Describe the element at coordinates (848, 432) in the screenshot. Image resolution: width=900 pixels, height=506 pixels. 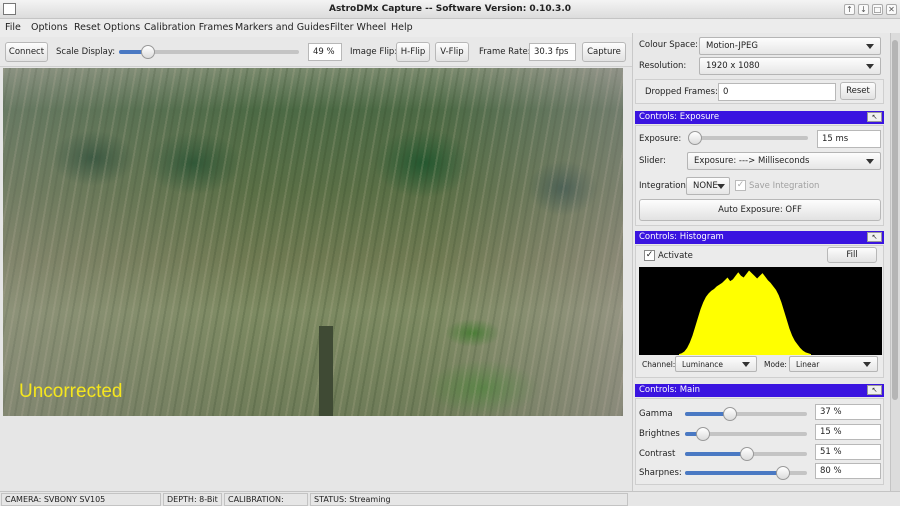
I see `brightnes-value: 15 %` at that location.